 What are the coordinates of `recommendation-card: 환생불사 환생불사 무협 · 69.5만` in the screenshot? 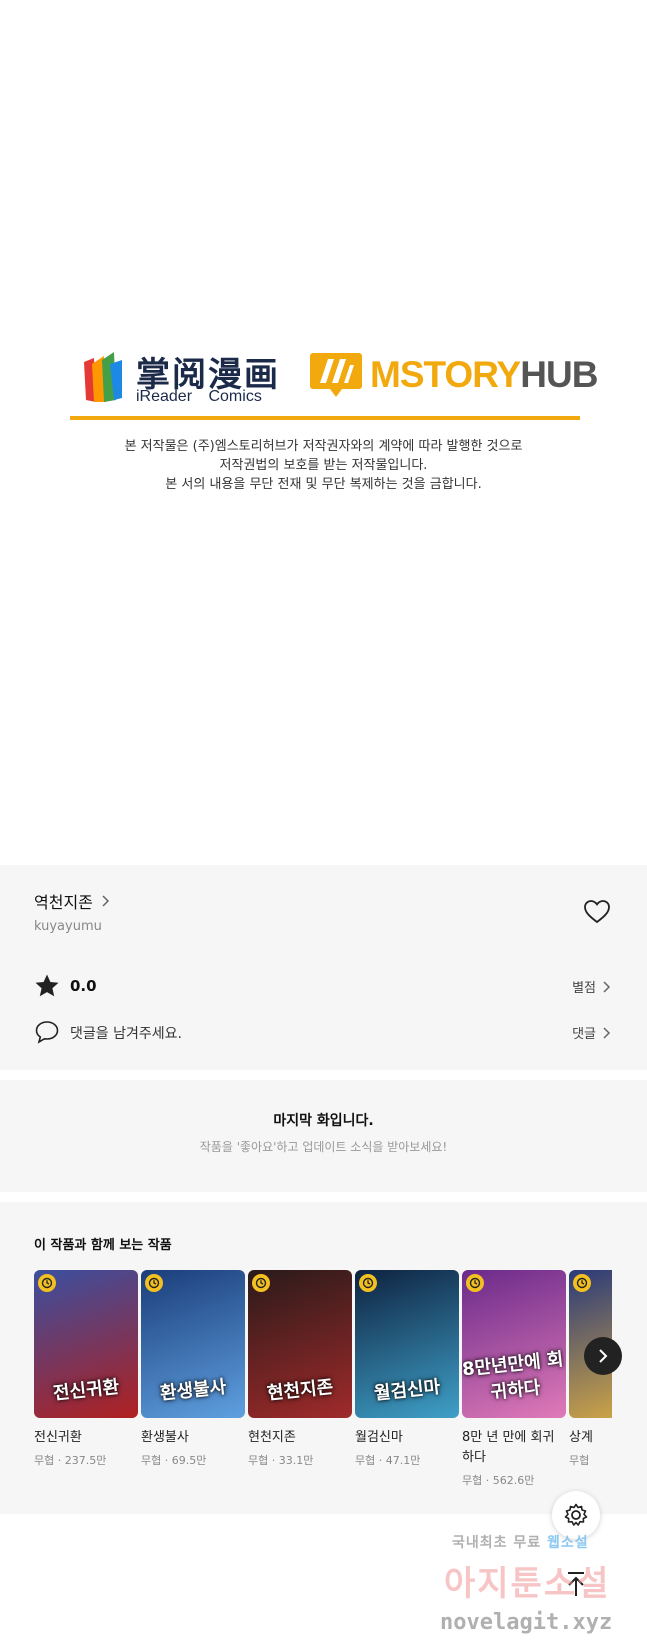 It's located at (193, 1369).